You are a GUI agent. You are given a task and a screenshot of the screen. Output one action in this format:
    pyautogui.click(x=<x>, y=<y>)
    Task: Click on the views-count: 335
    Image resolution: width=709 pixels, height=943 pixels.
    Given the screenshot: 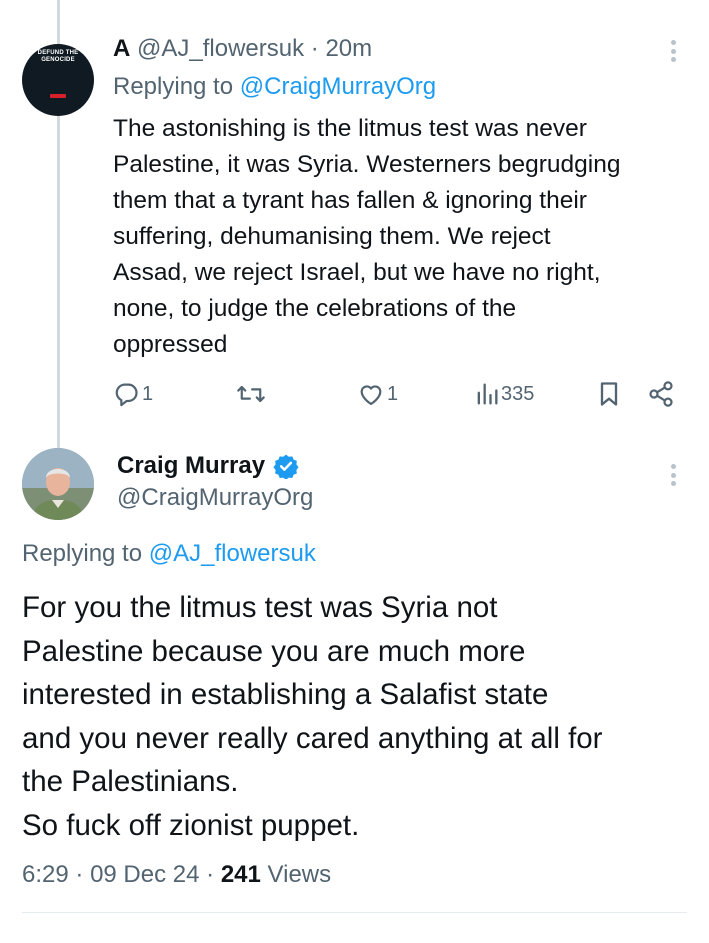 What is the action you would take?
    pyautogui.click(x=518, y=393)
    